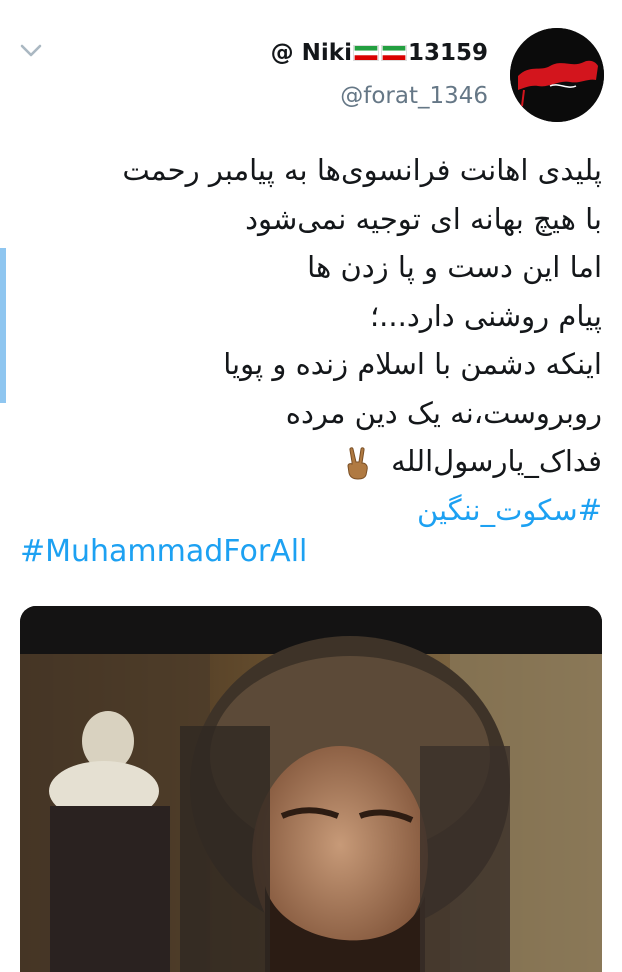  What do you see at coordinates (423, 218) in the screenshot?
I see `tweet-line: با هیچ بهانه ای توجیه نمی‌شود` at bounding box center [423, 218].